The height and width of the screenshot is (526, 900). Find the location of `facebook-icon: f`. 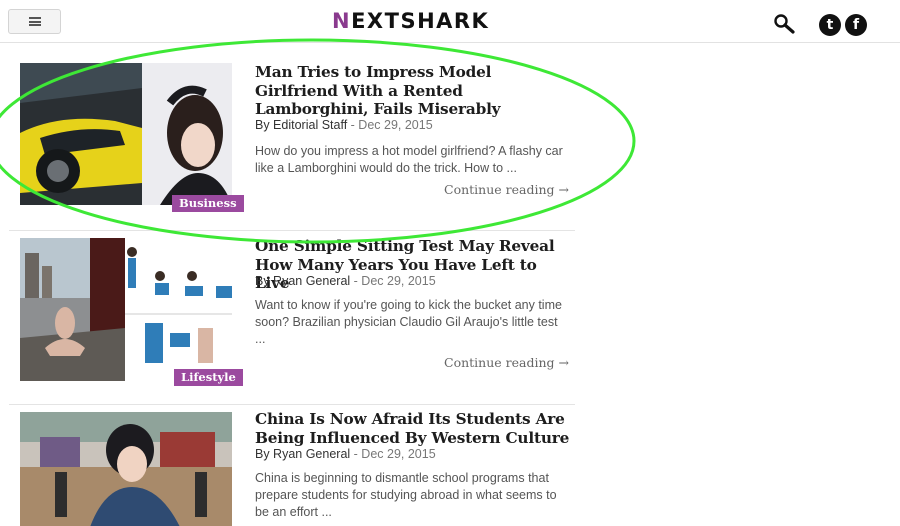

facebook-icon: f is located at coordinates (856, 25).